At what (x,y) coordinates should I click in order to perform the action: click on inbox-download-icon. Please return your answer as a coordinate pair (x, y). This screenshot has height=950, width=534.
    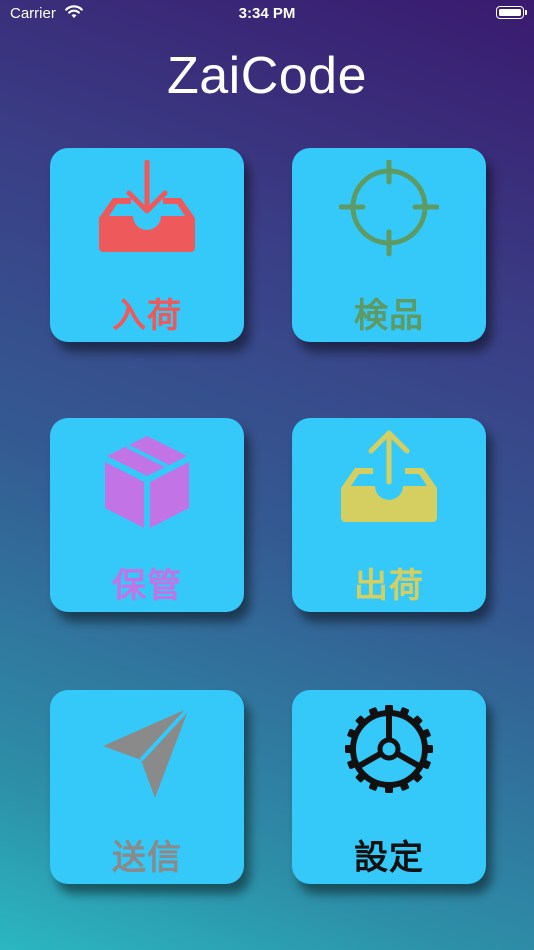
    Looking at the image, I should click on (147, 206).